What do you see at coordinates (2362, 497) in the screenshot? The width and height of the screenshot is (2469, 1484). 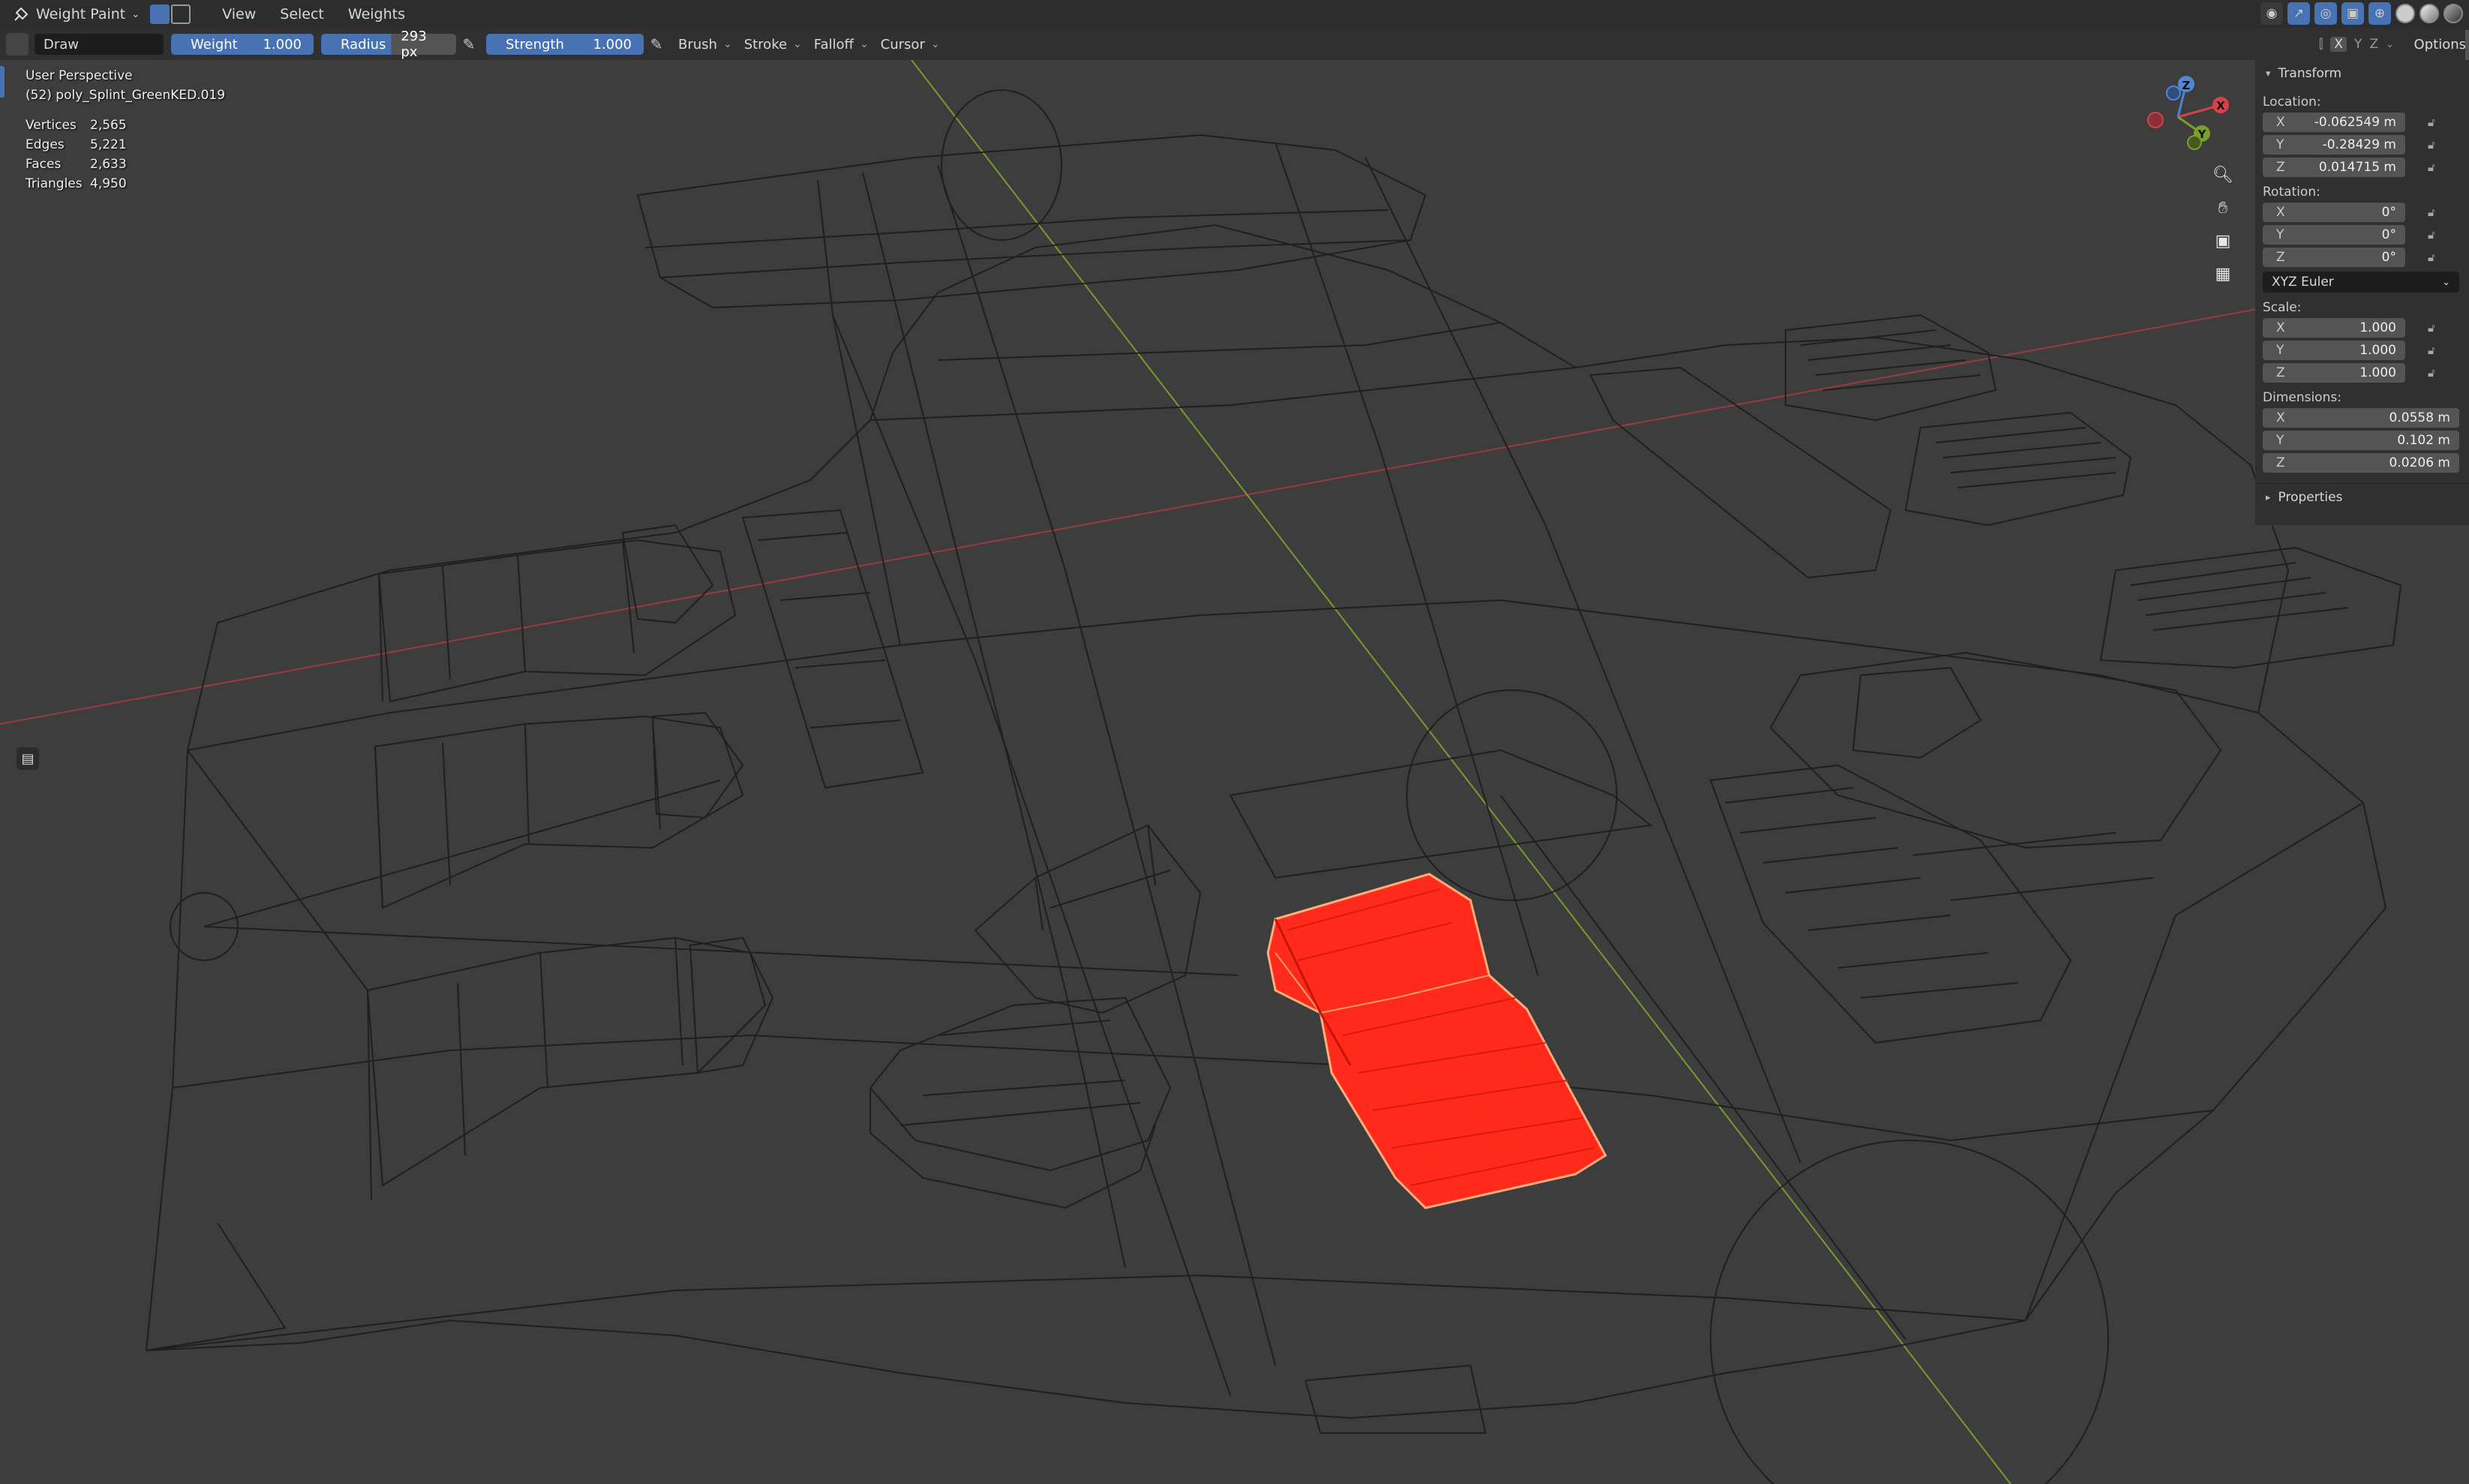 I see `properties-panel-header: ▸ Properties` at bounding box center [2362, 497].